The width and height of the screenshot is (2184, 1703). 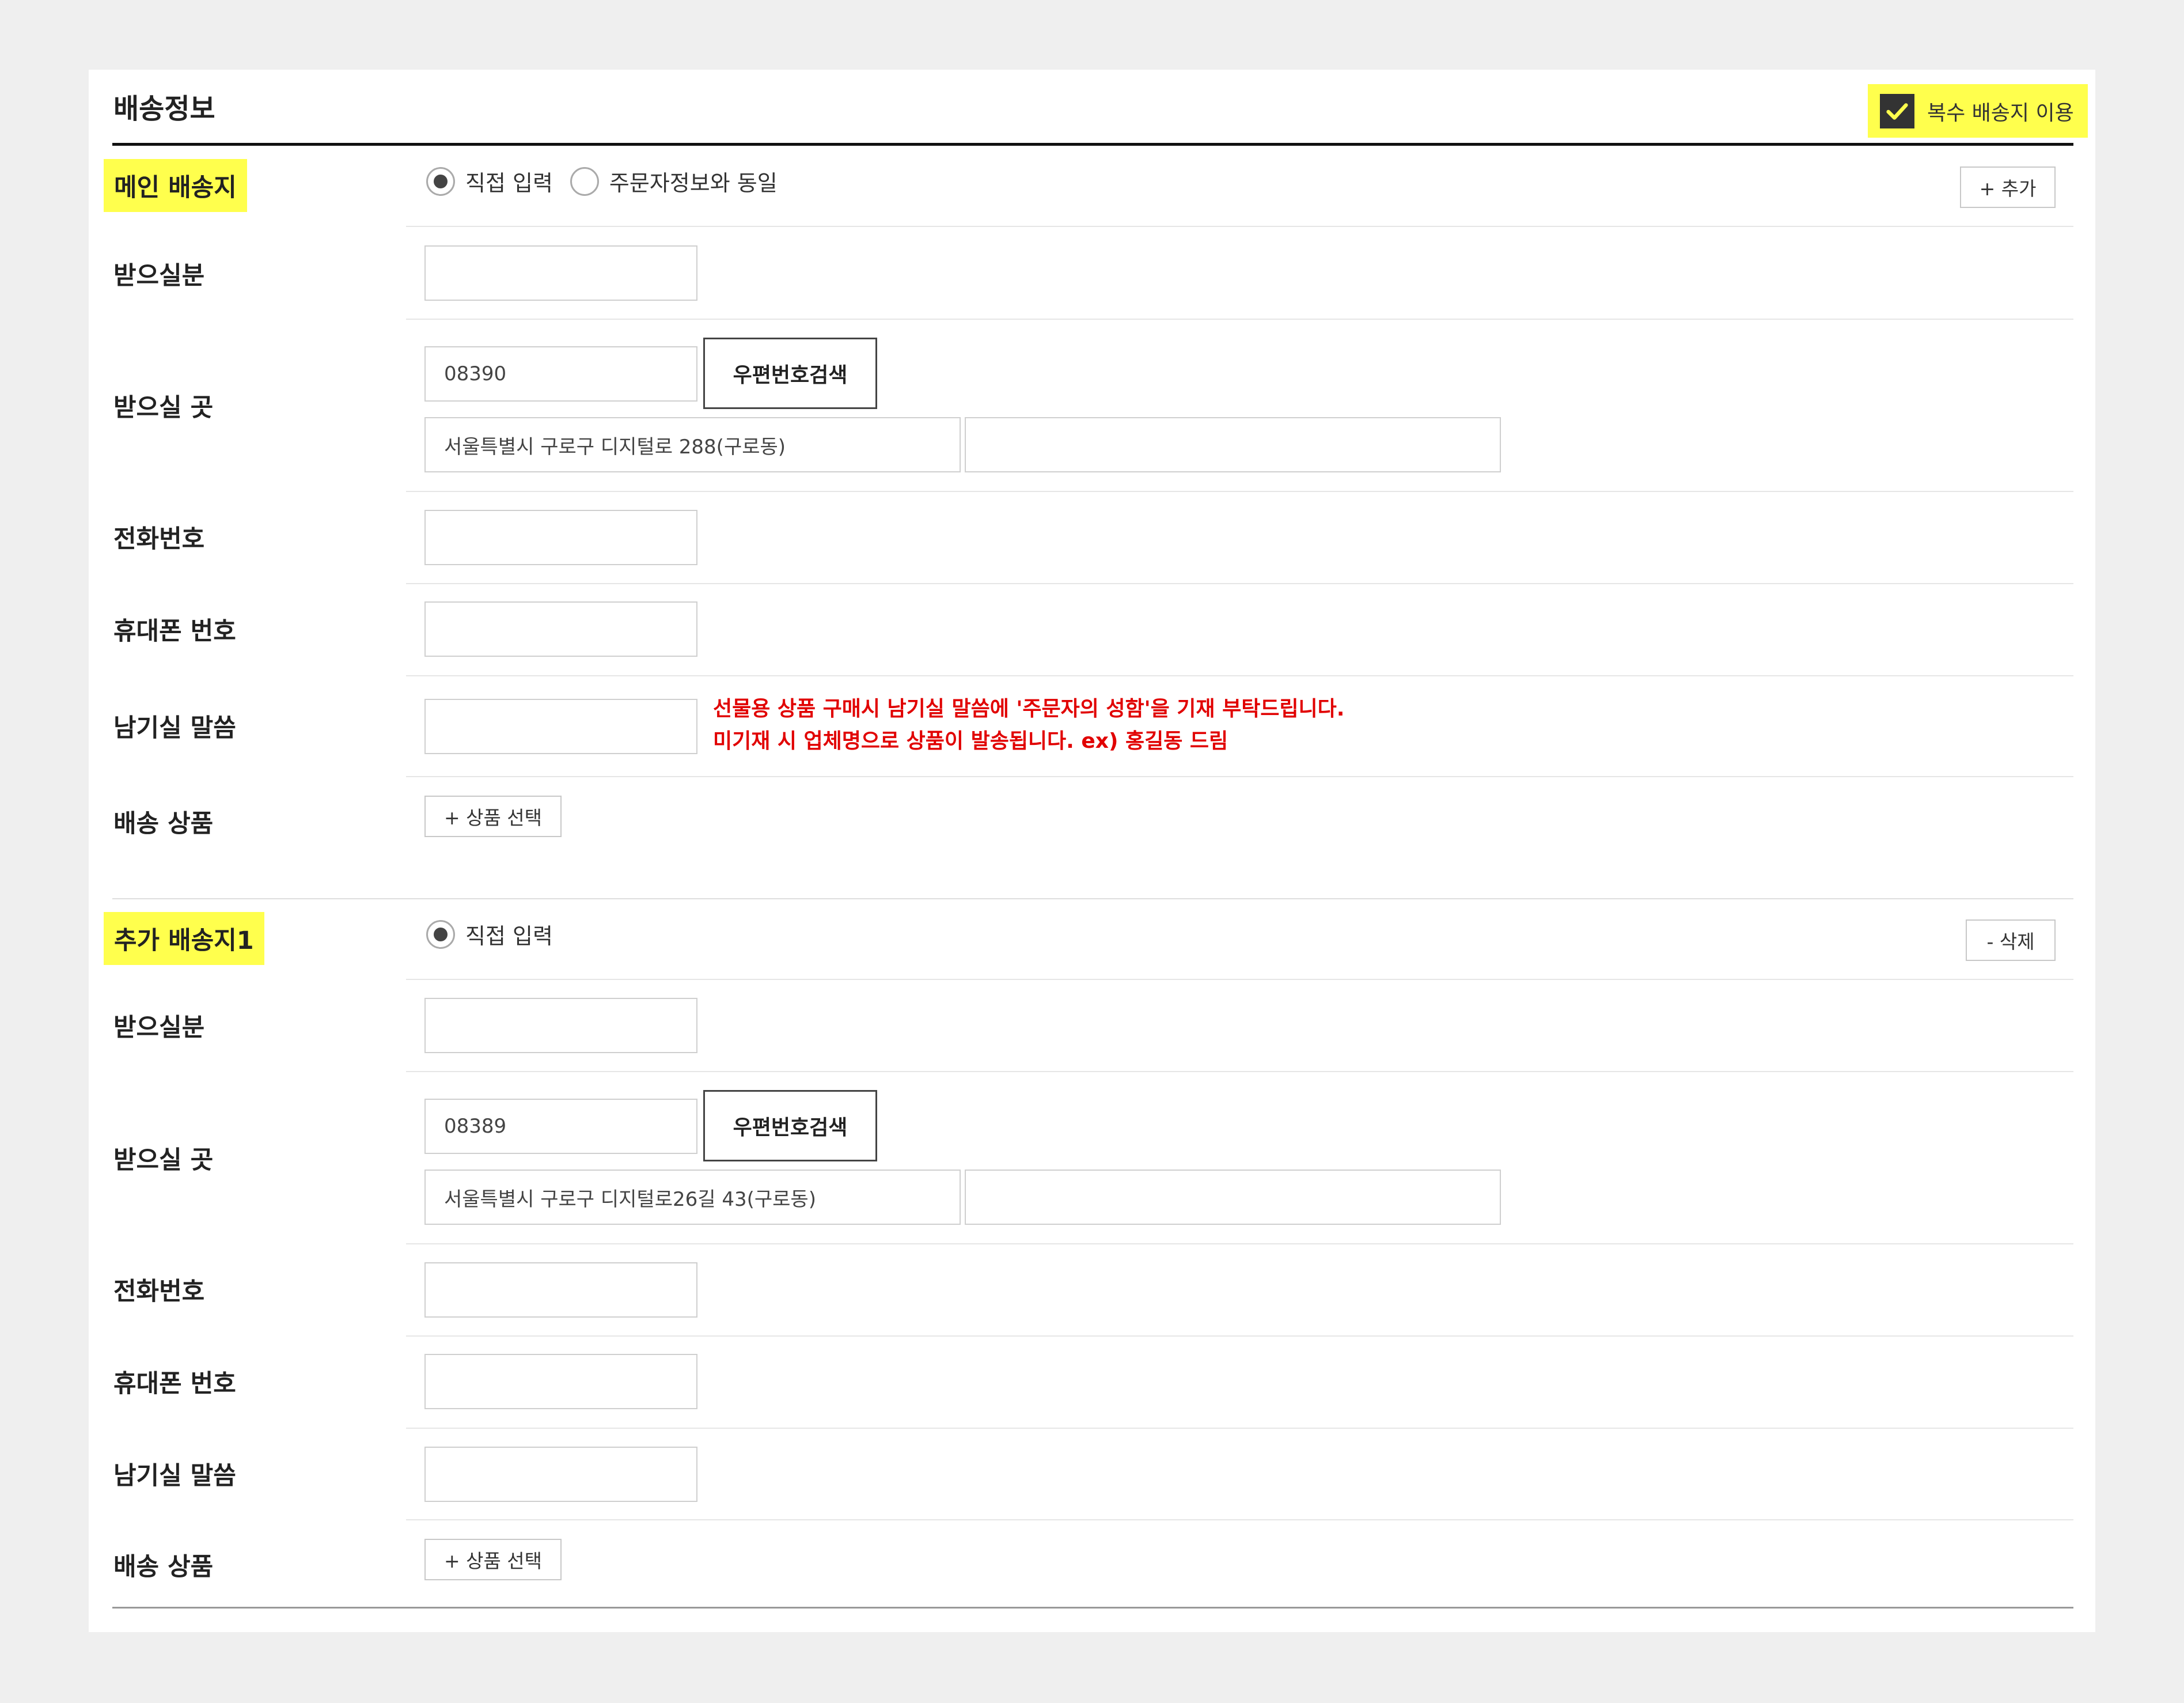 I want to click on extra-address-label: 추가 배송지1, so click(x=184, y=939).